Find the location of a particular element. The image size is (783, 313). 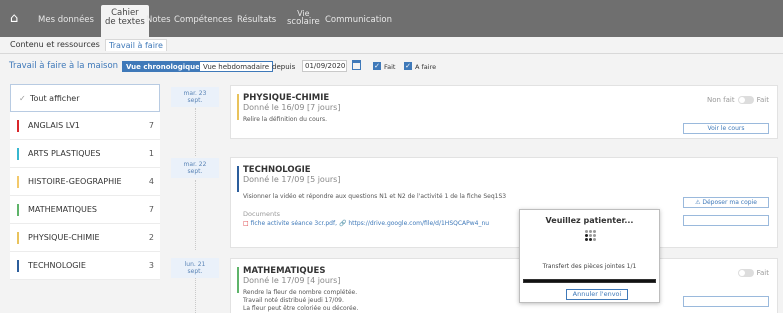

subject-count: 7 is located at coordinates (151, 209).